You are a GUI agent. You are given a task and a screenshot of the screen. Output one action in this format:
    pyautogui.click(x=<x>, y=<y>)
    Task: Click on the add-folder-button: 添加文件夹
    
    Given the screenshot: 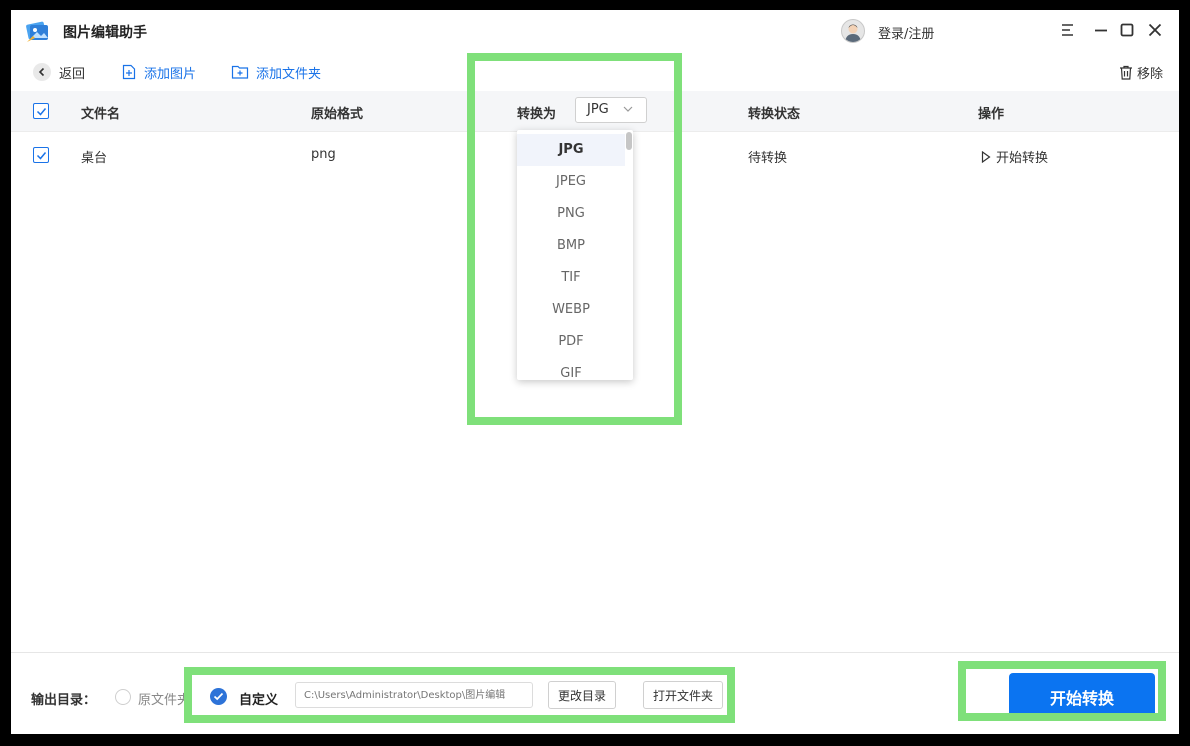 What is the action you would take?
    pyautogui.click(x=276, y=72)
    